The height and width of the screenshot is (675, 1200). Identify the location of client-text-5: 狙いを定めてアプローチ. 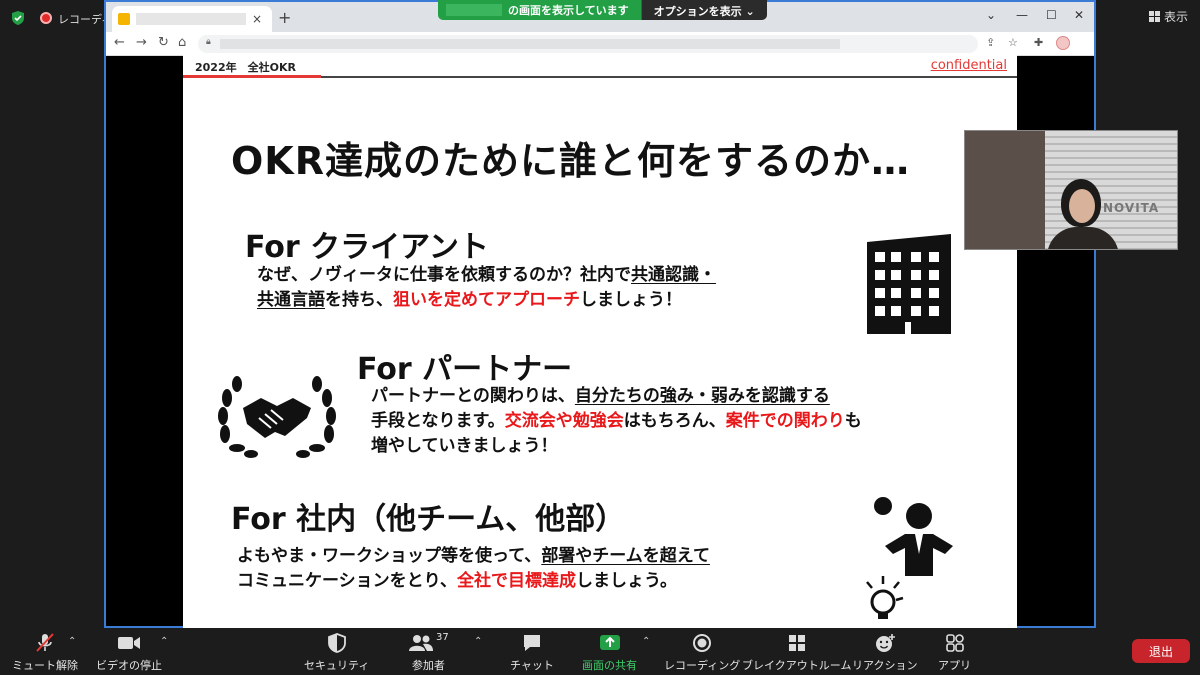
(486, 300).